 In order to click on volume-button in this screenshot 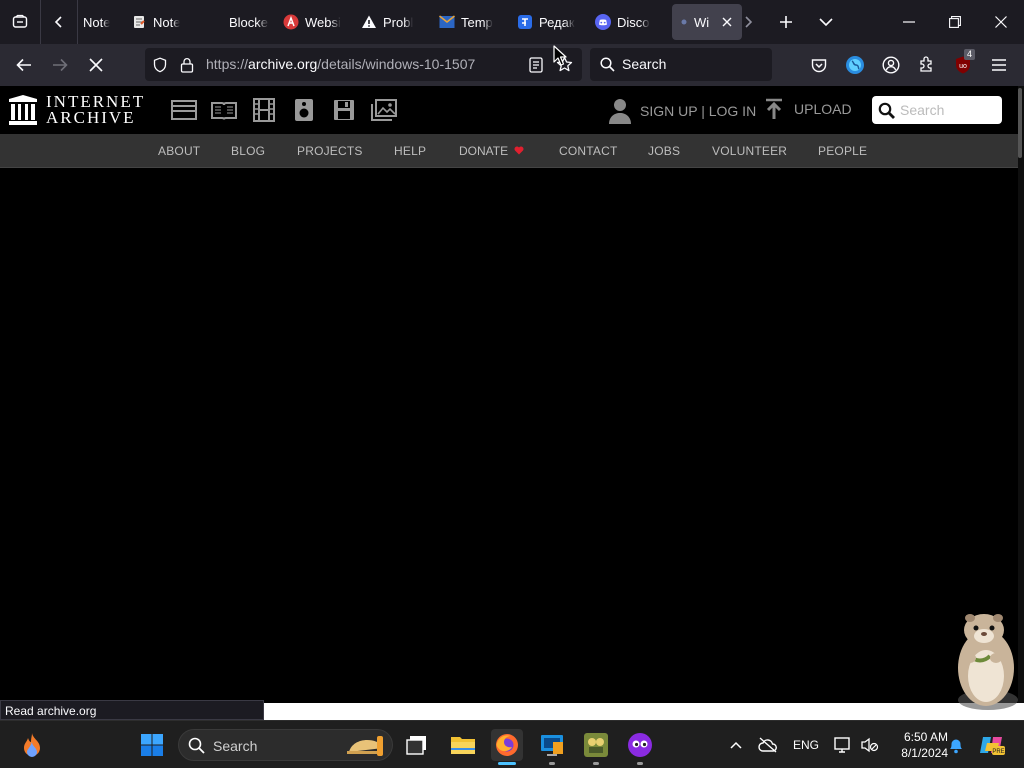, I will do `click(870, 745)`.